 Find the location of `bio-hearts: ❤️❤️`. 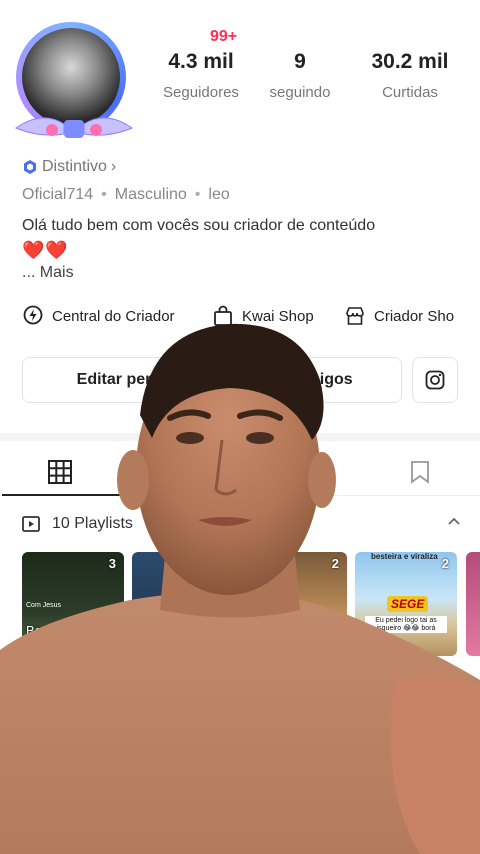

bio-hearts: ❤️❤️ is located at coordinates (45, 250).